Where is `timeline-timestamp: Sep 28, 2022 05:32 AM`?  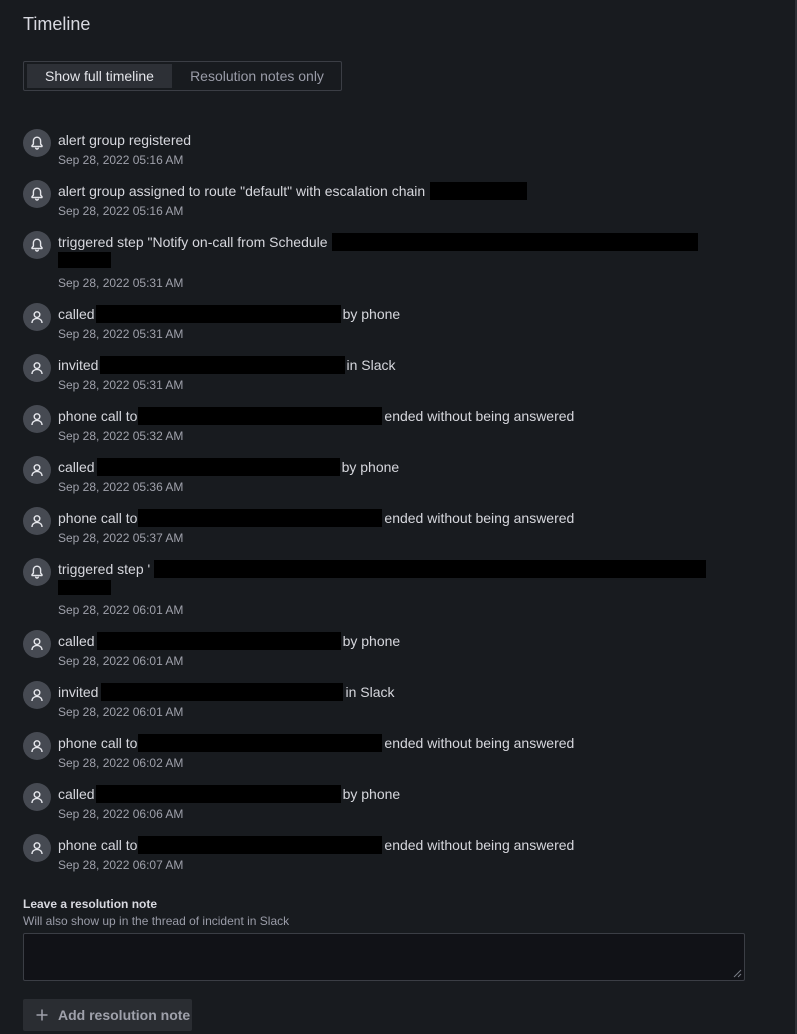
timeline-timestamp: Sep 28, 2022 05:32 AM is located at coordinates (121, 436).